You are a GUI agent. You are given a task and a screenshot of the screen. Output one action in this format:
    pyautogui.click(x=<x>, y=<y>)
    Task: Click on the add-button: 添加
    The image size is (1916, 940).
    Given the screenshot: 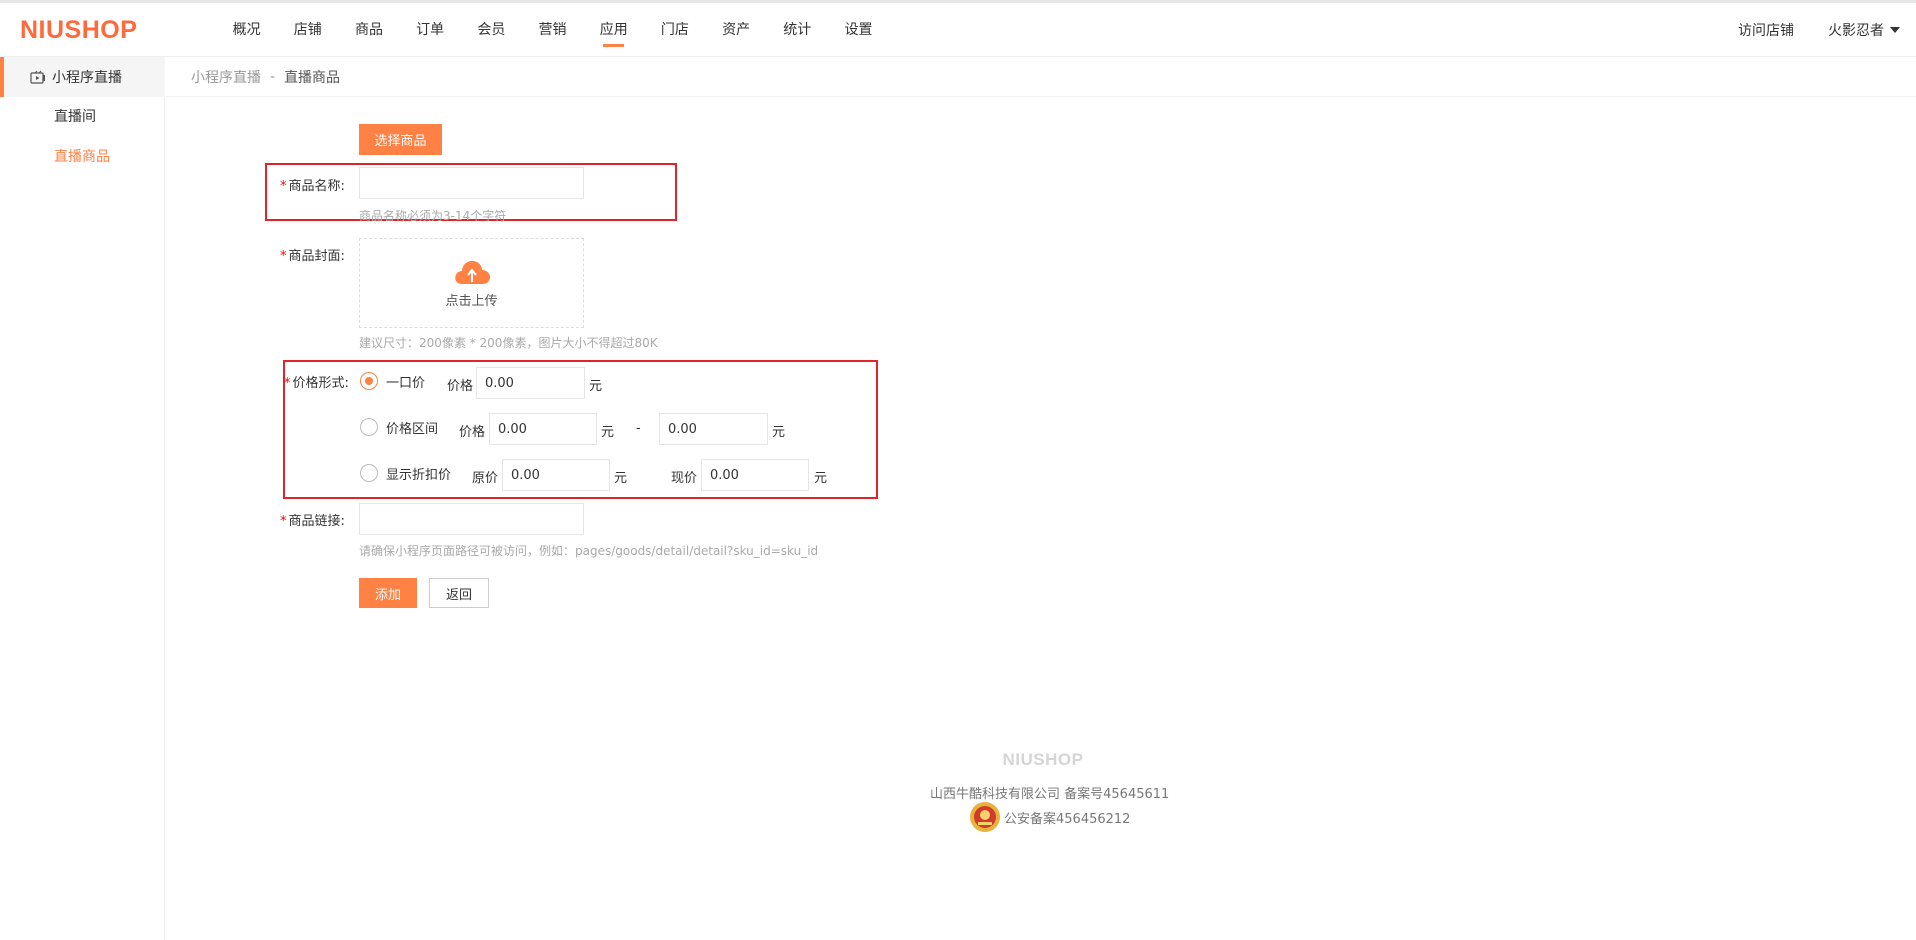 What is the action you would take?
    pyautogui.click(x=388, y=593)
    